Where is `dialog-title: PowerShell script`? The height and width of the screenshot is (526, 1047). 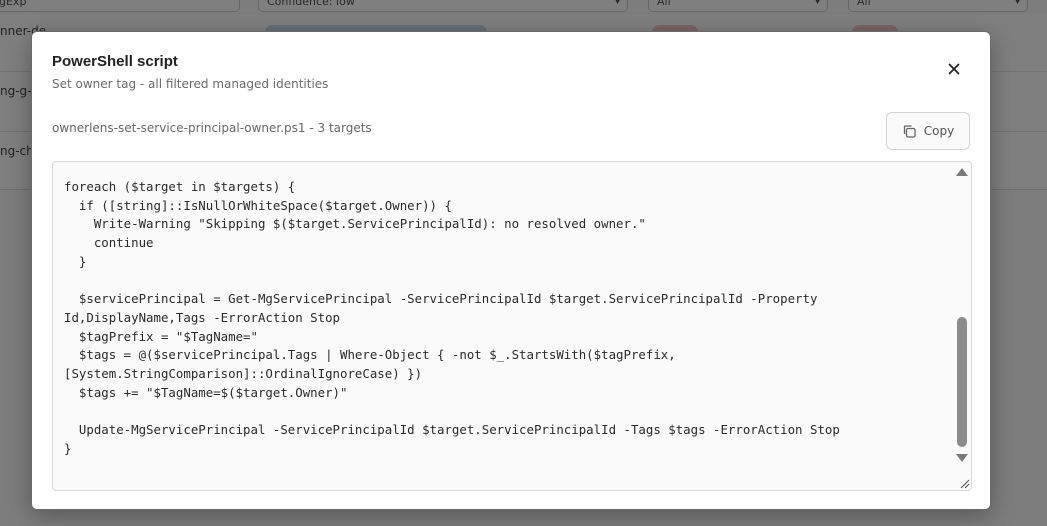 dialog-title: PowerShell script is located at coordinates (115, 61).